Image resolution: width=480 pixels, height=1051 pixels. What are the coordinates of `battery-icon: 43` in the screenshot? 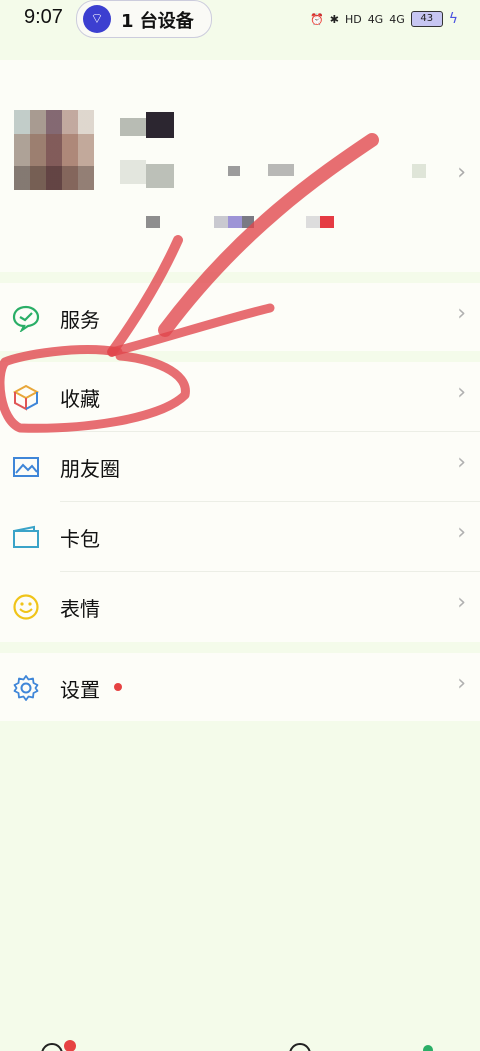 It's located at (426, 19).